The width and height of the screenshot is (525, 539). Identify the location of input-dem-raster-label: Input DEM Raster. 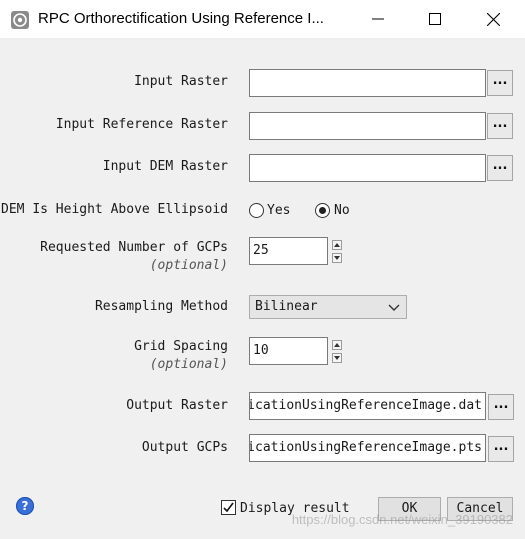
(165, 166).